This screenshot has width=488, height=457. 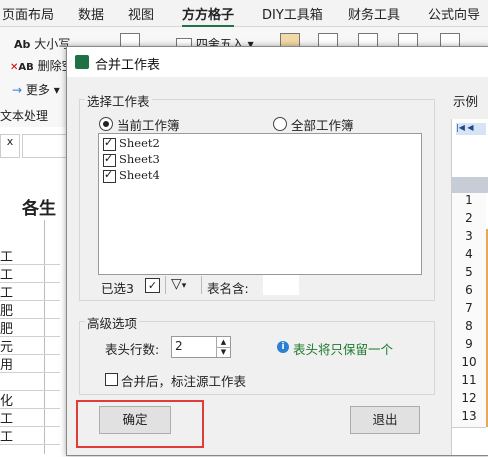 I want to click on radio-current-label: 当前工作簿, so click(x=148, y=124).